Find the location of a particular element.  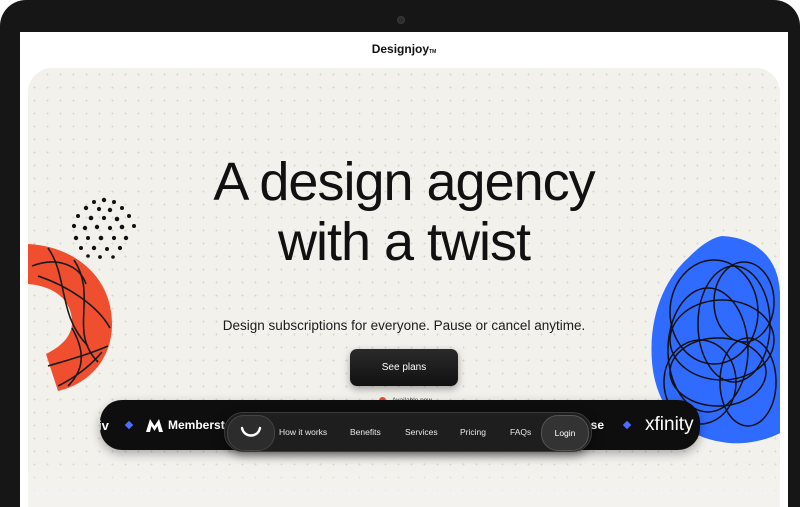

xfinity-logo: xfinity is located at coordinates (669, 424).